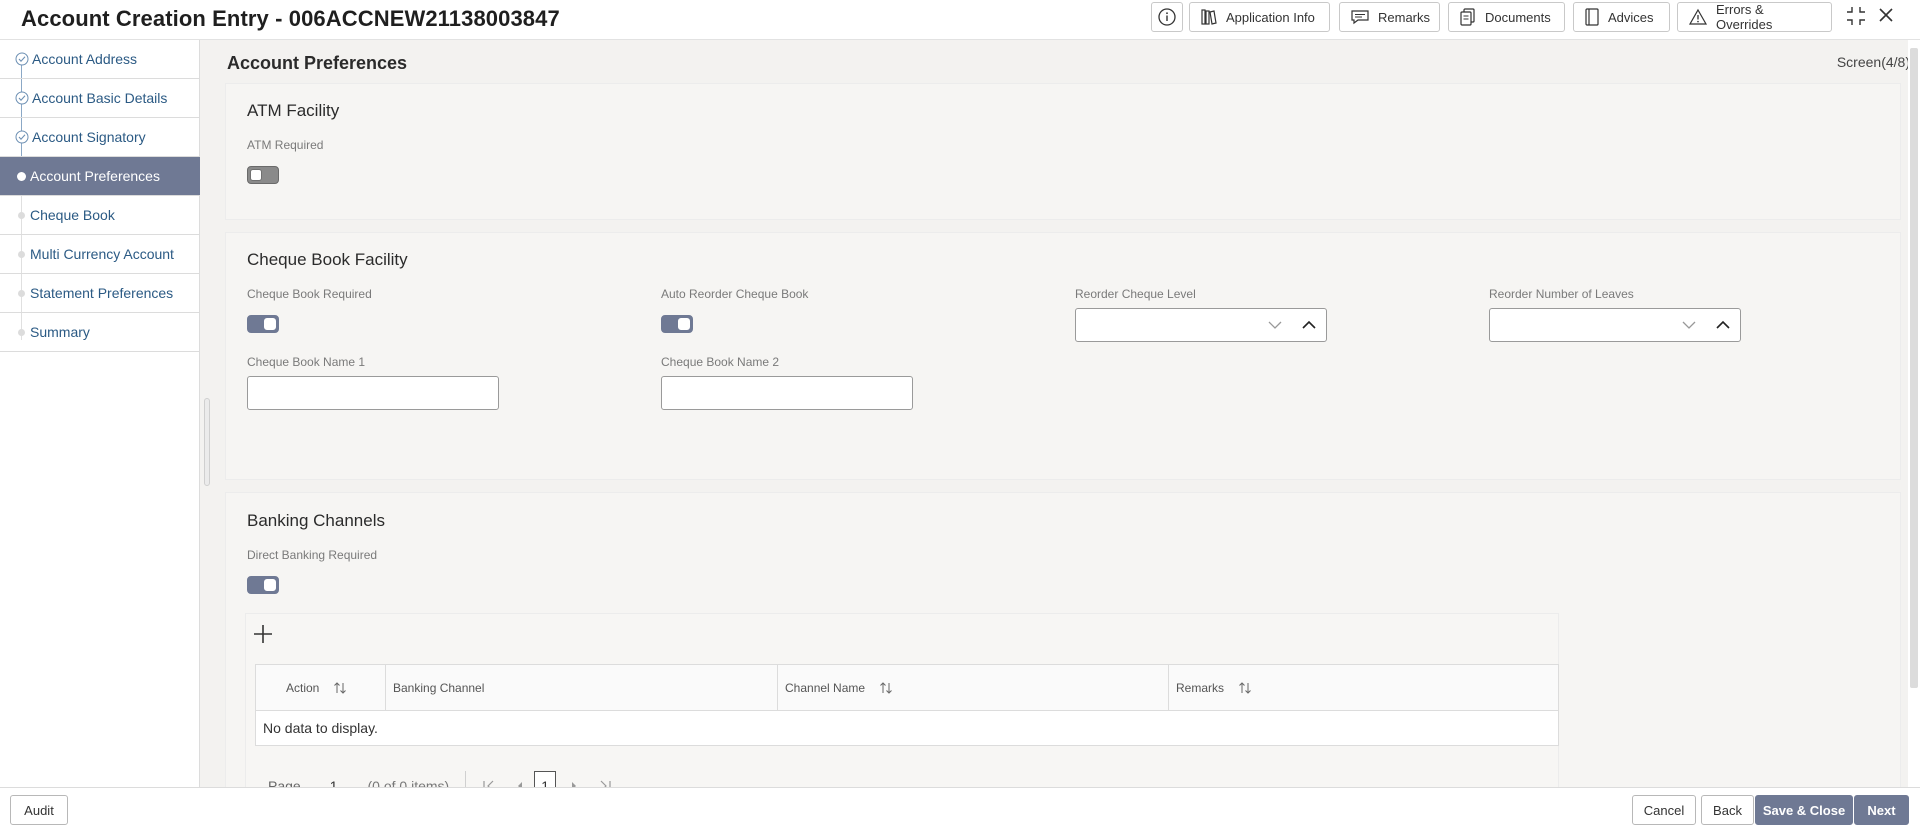  I want to click on sidebar-item-cheque-book: Cheque Book, so click(100, 215).